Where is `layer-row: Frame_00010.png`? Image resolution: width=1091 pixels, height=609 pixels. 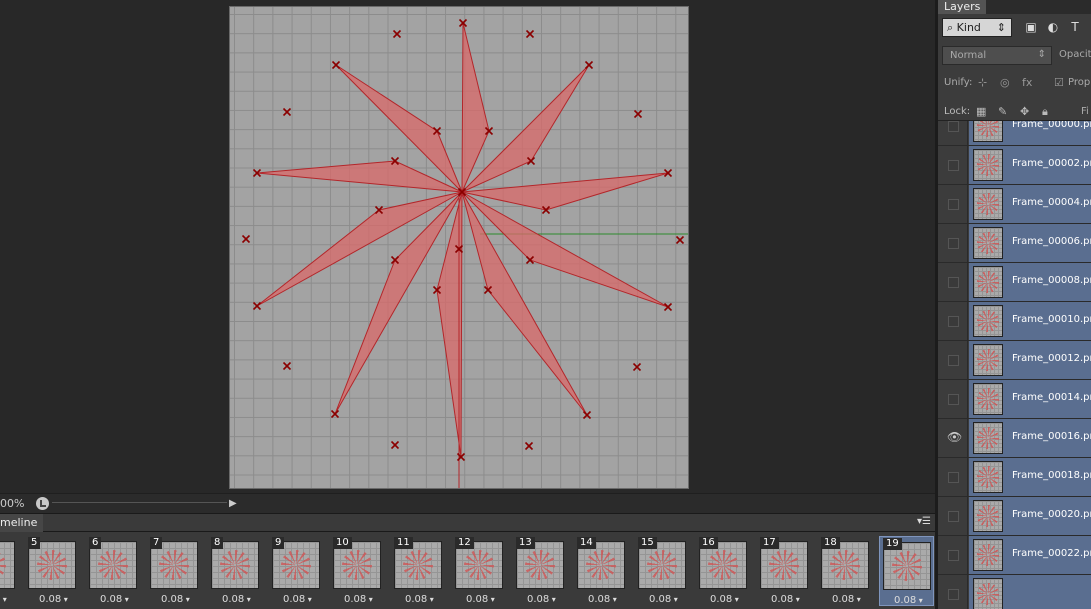 layer-row: Frame_00010.png is located at coordinates (1014, 321).